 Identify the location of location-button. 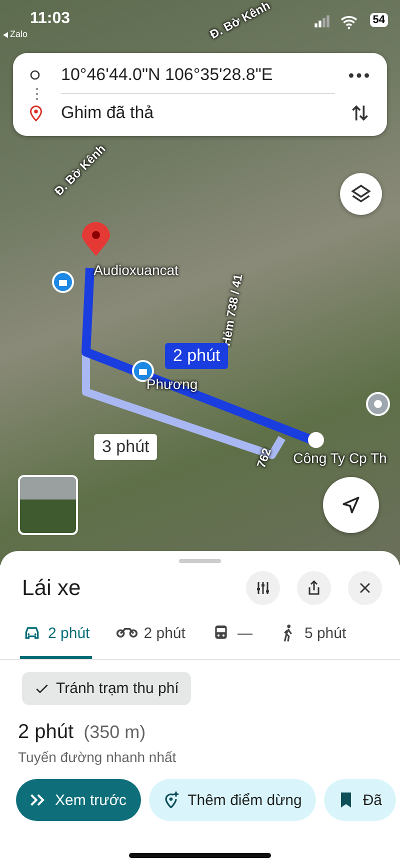
(351, 505).